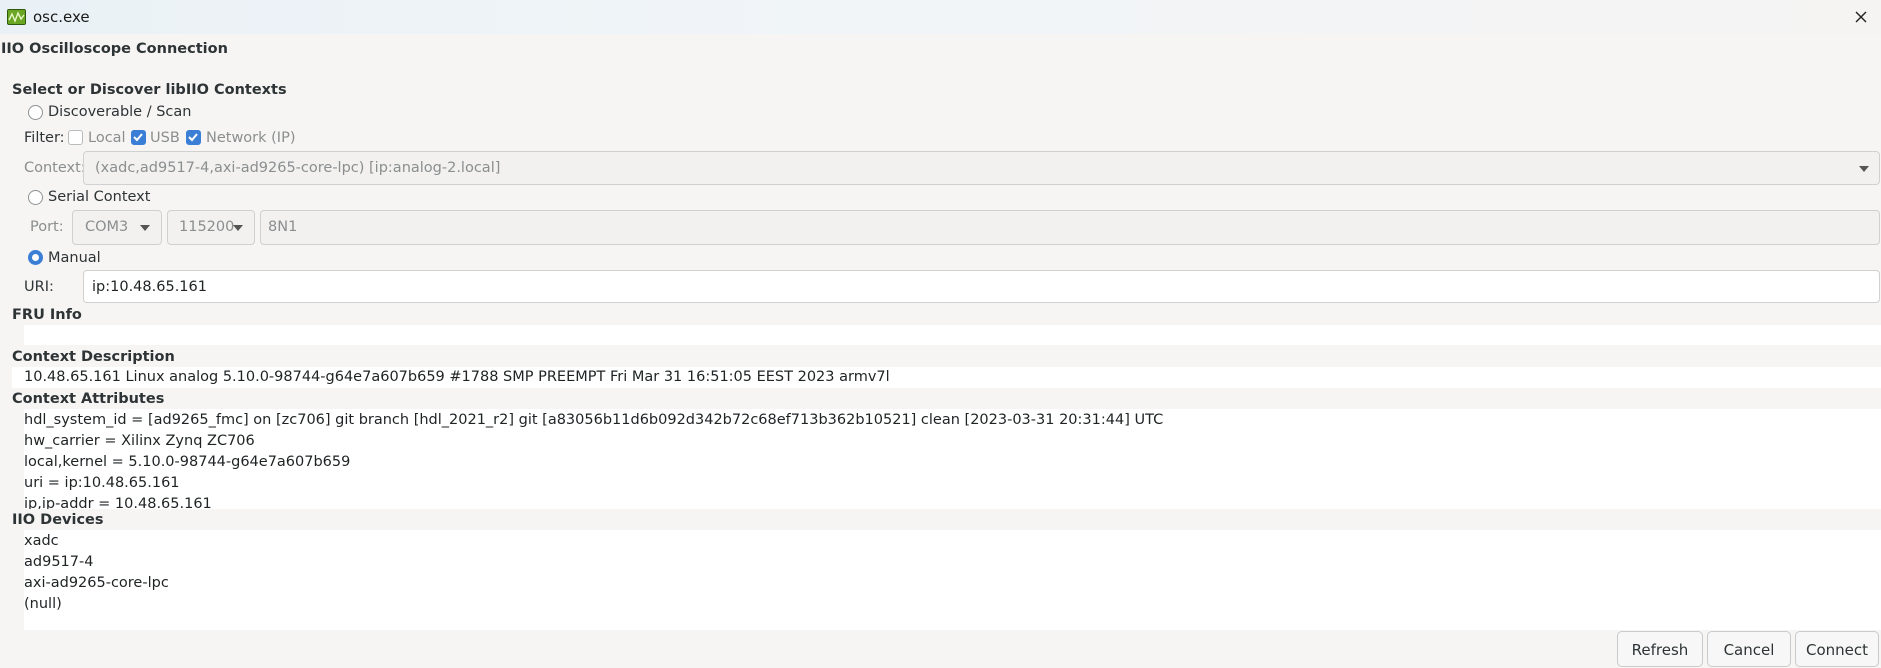 Image resolution: width=1881 pixels, height=668 pixels. I want to click on attribute-line: uri = ip:10.48.65.161, so click(102, 483).